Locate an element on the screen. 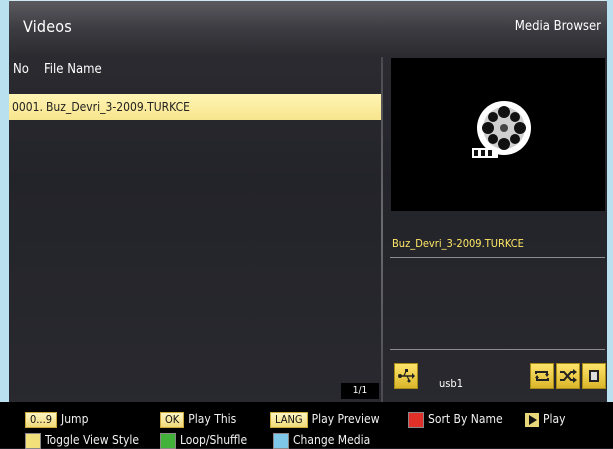  play-key-icon is located at coordinates (532, 419).